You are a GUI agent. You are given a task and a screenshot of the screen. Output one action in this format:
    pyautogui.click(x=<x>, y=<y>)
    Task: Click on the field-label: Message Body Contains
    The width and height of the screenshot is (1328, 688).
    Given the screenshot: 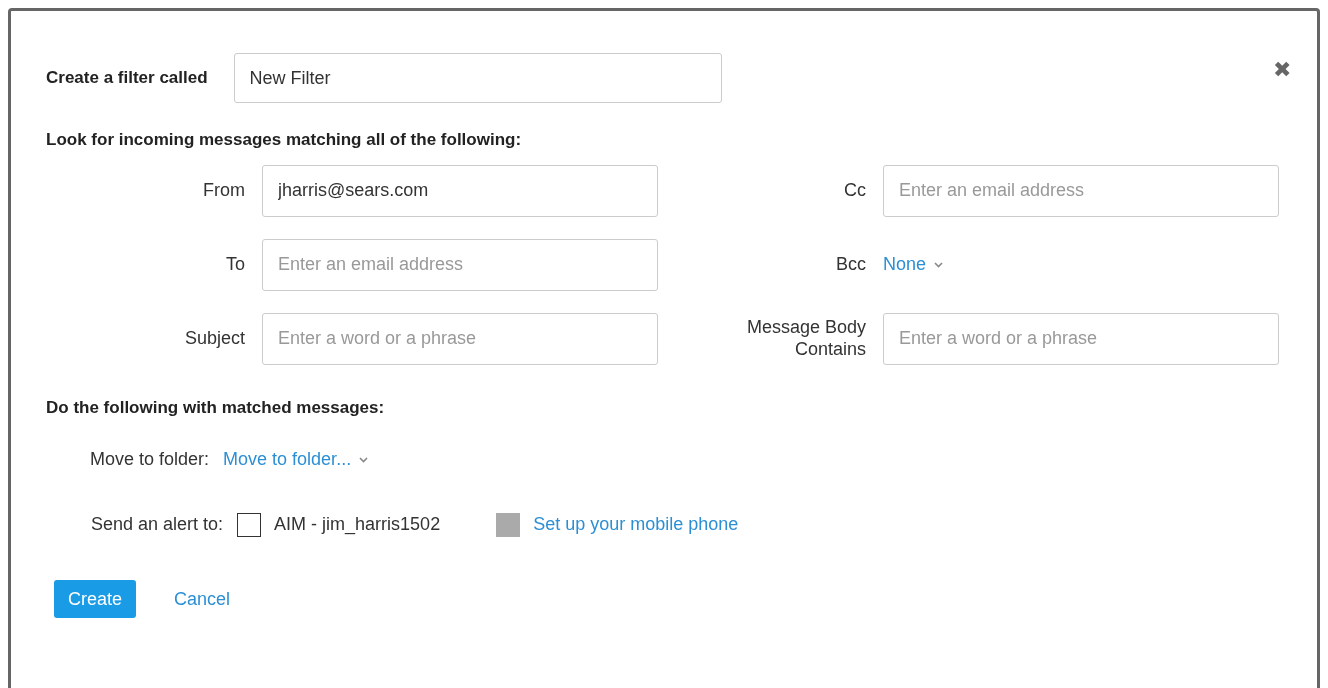 What is the action you would take?
    pyautogui.click(x=805, y=338)
    